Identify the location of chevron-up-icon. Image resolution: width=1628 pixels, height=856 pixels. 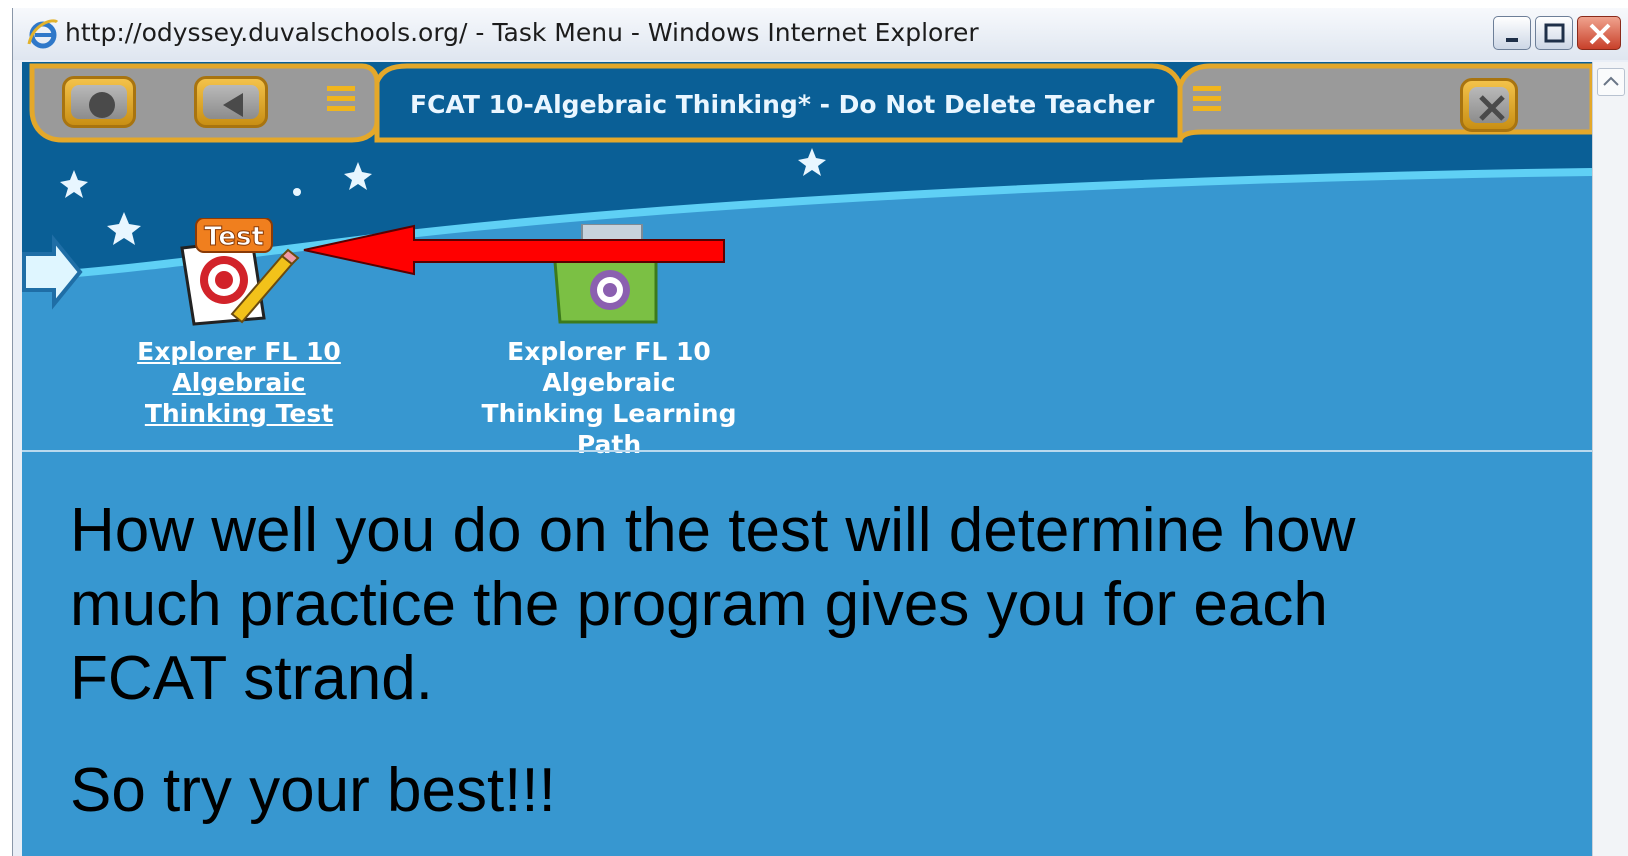
(1611, 81).